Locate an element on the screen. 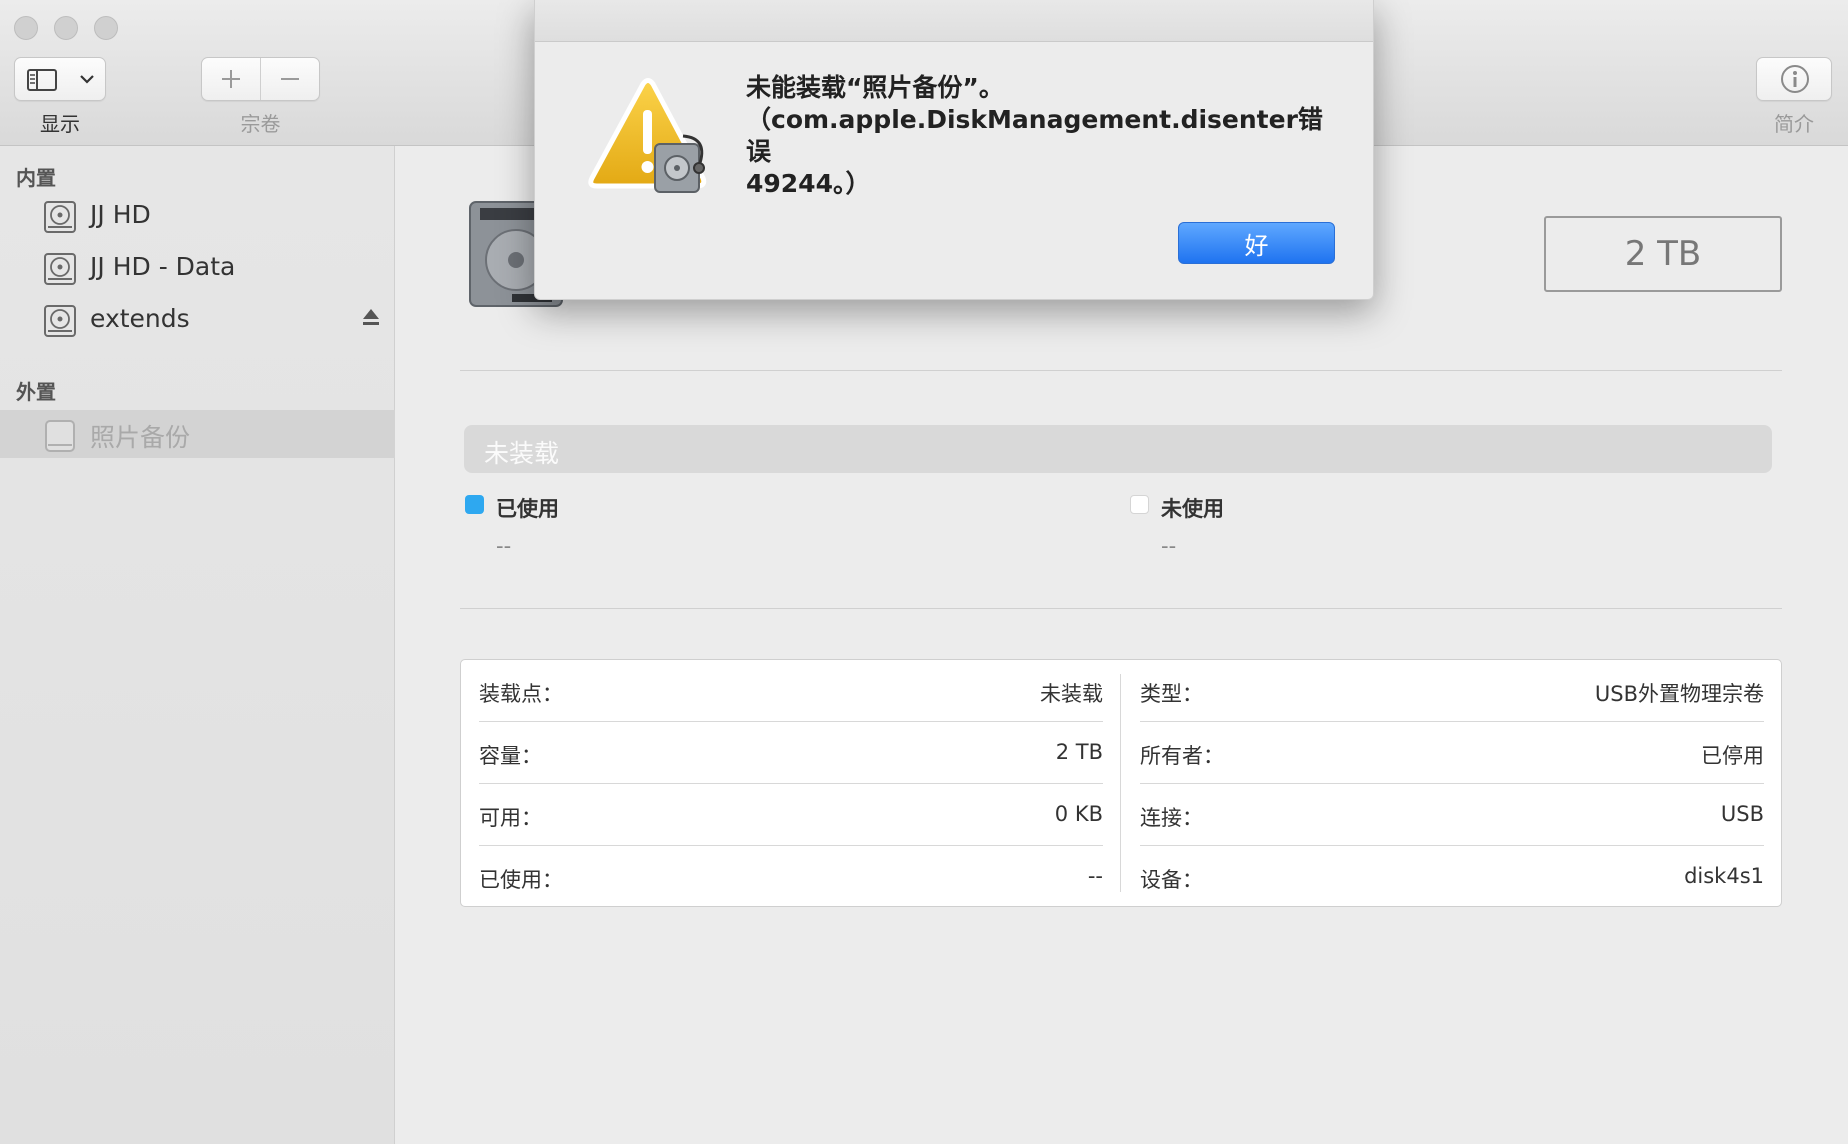 This screenshot has width=1848, height=1144. capacity-display: 2 TB is located at coordinates (1663, 254).